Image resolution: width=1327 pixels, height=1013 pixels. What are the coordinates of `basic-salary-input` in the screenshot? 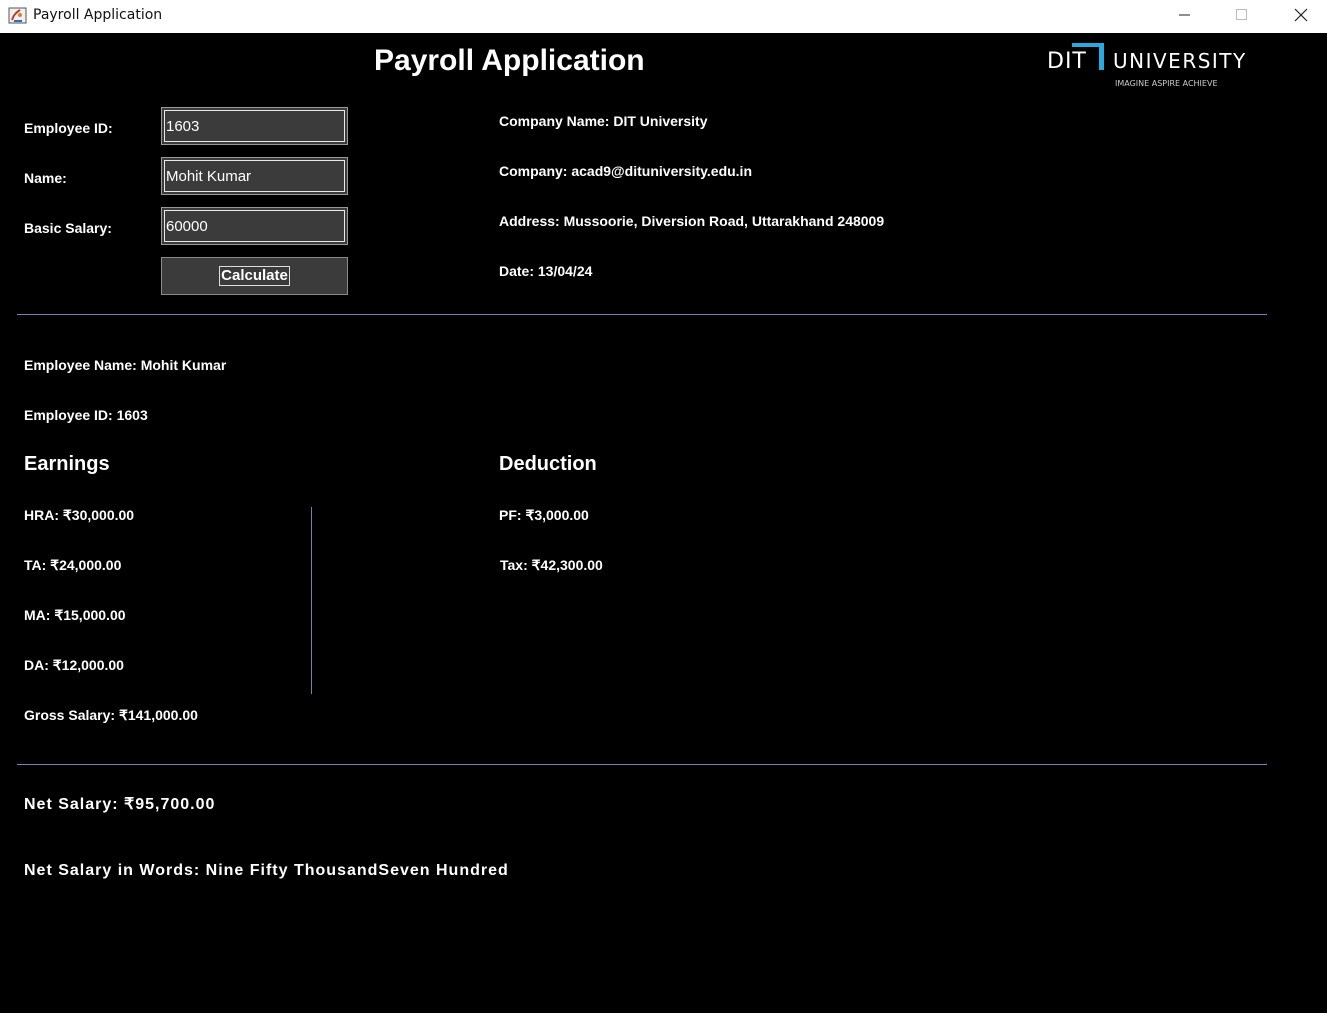 It's located at (254, 226).